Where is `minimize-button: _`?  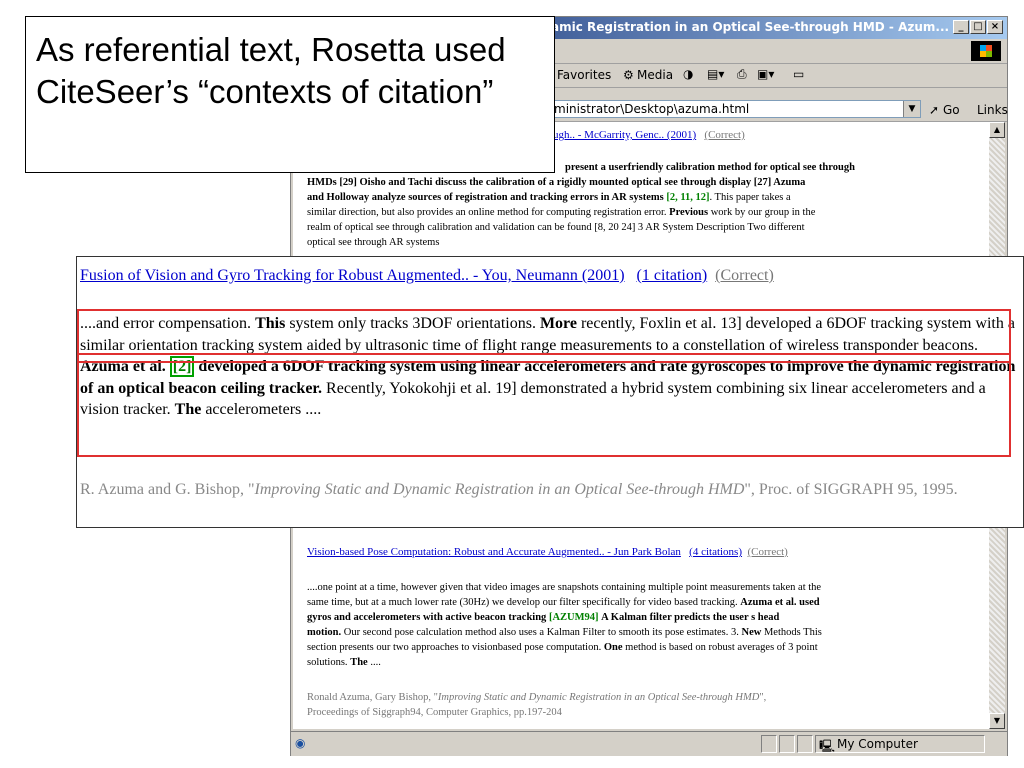
minimize-button: _ is located at coordinates (961, 27).